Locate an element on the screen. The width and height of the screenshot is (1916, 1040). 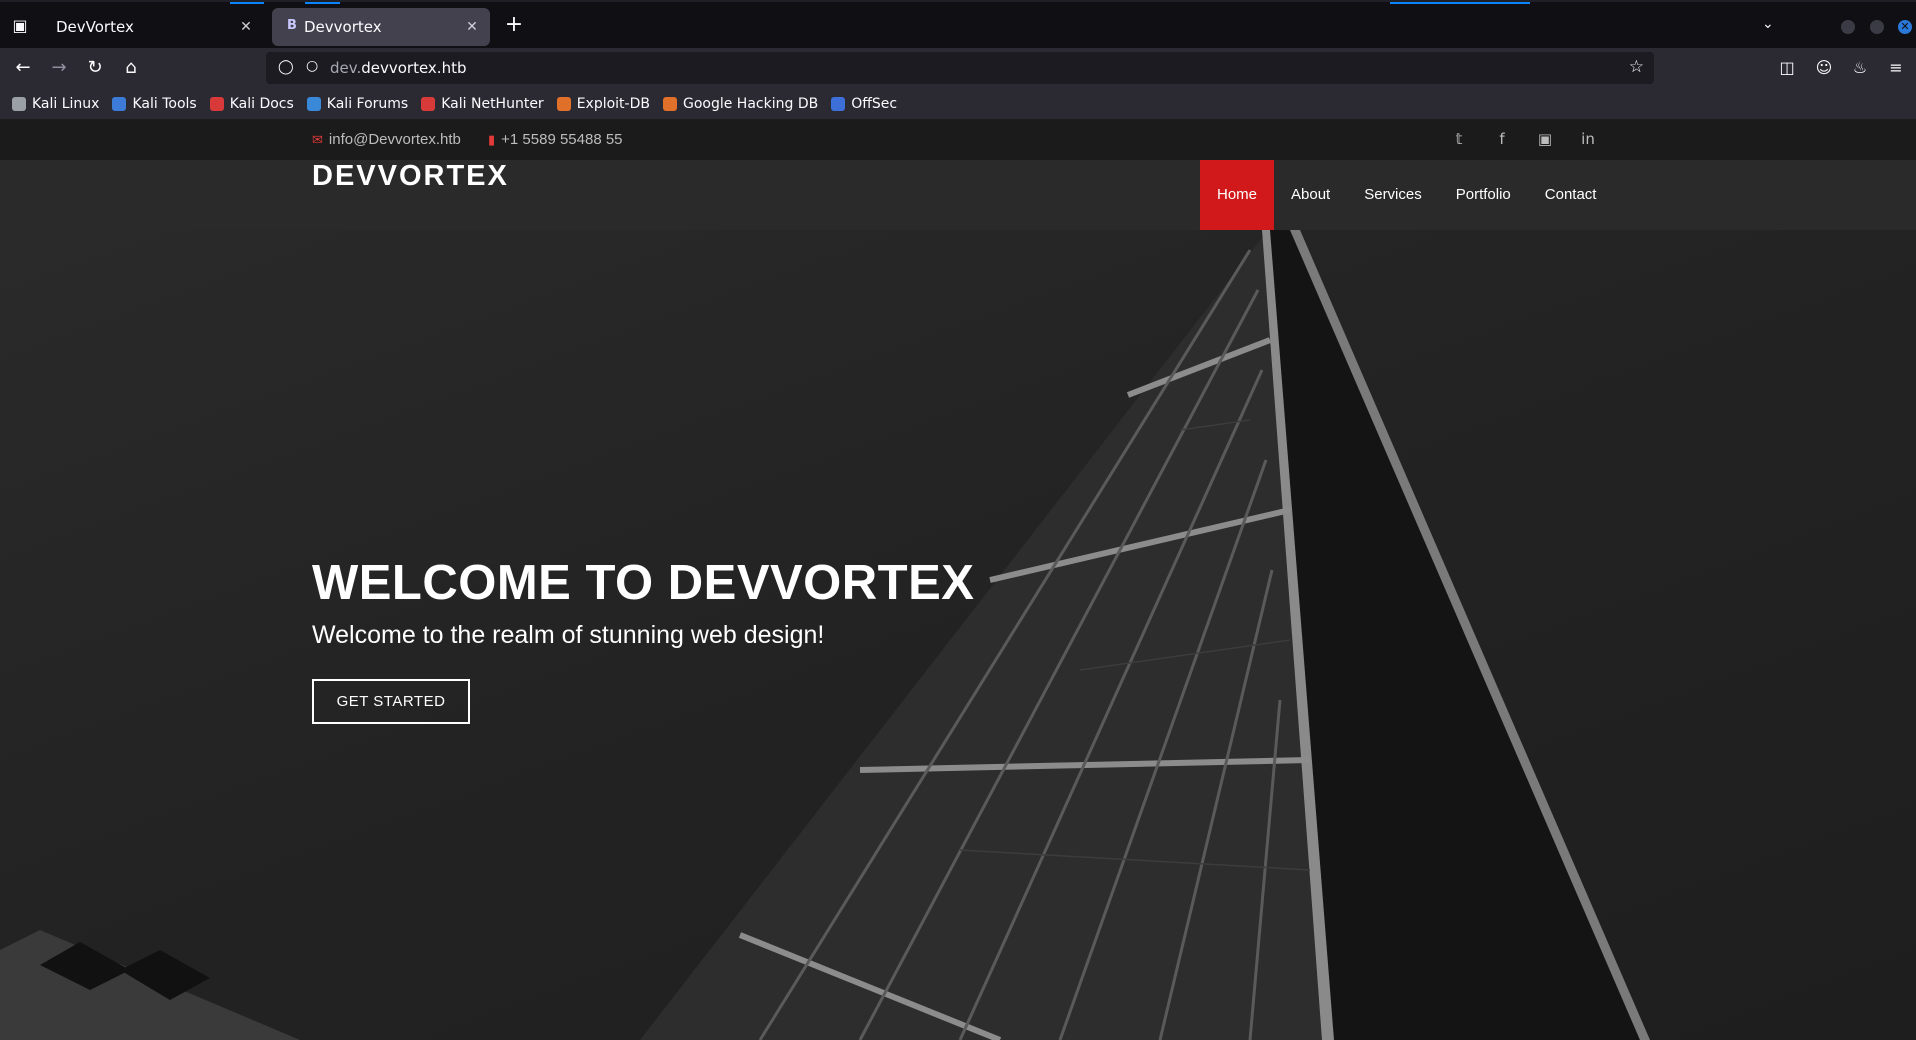
chevron-down-icon: ⌄ is located at coordinates (1768, 24).